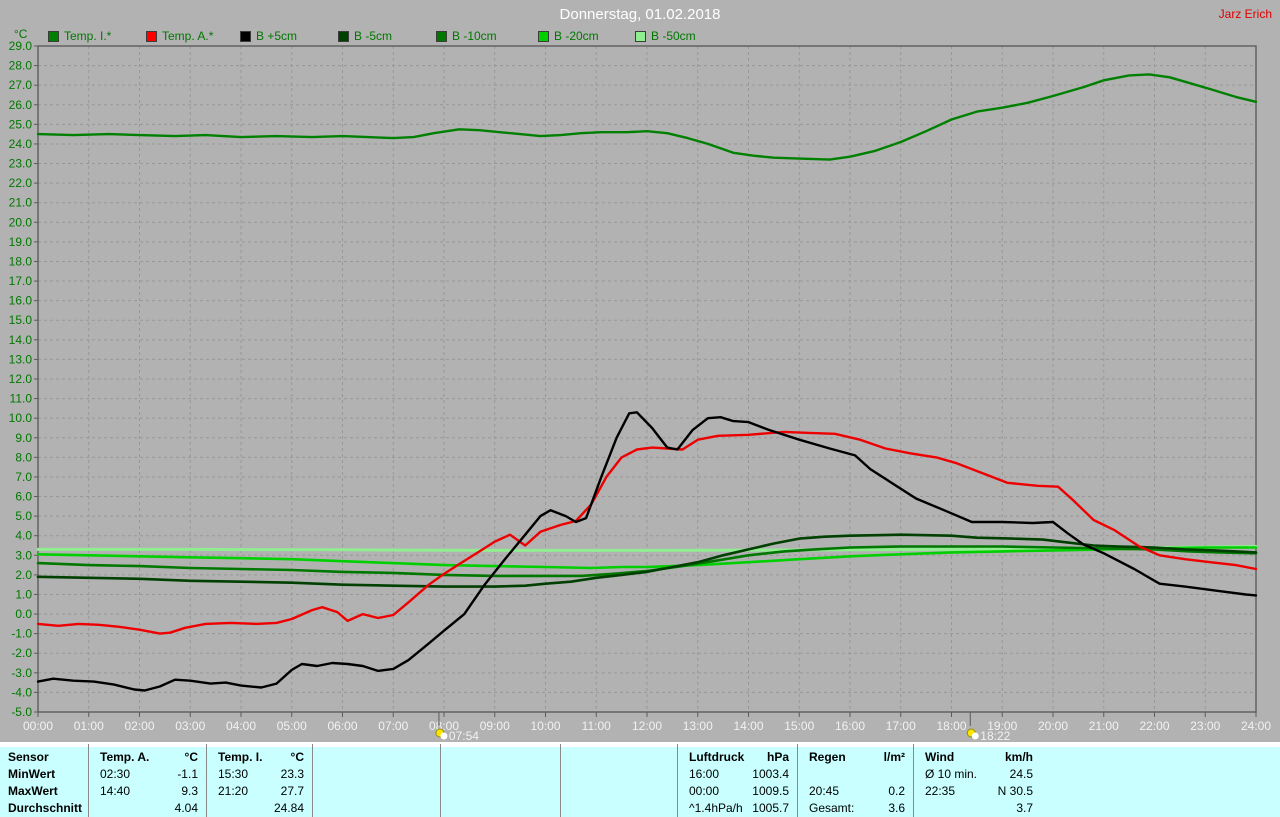 The height and width of the screenshot is (817, 1280). I want to click on row-label-durchschnitt: Durchschnitt, so click(45, 808).